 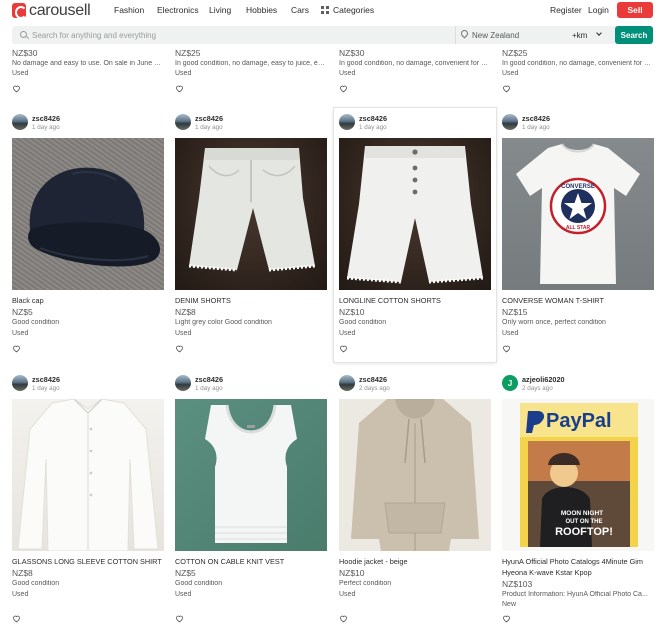 What do you see at coordinates (390, 300) in the screenshot?
I see `listing-title: LONGLINE COTTON SHORTS` at bounding box center [390, 300].